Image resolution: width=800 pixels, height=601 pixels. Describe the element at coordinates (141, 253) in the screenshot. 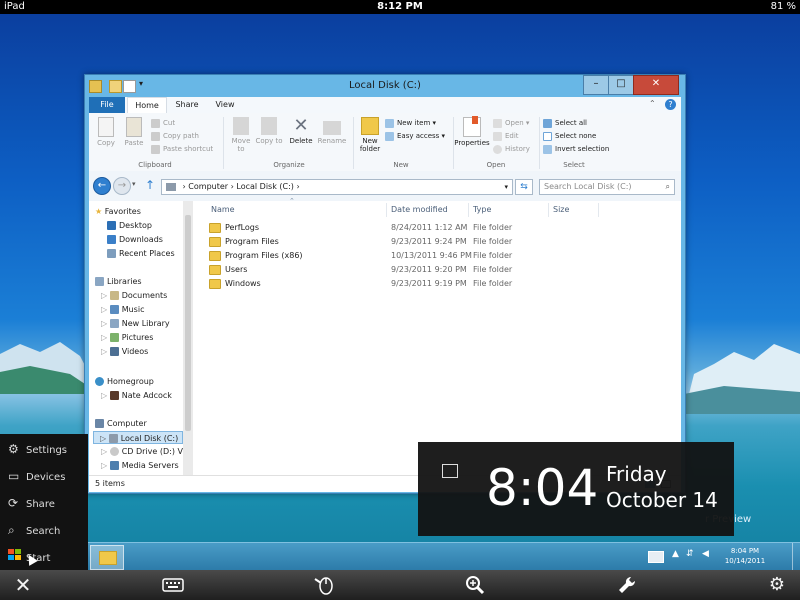

I see `nav-recent-places: Recent Places` at that location.